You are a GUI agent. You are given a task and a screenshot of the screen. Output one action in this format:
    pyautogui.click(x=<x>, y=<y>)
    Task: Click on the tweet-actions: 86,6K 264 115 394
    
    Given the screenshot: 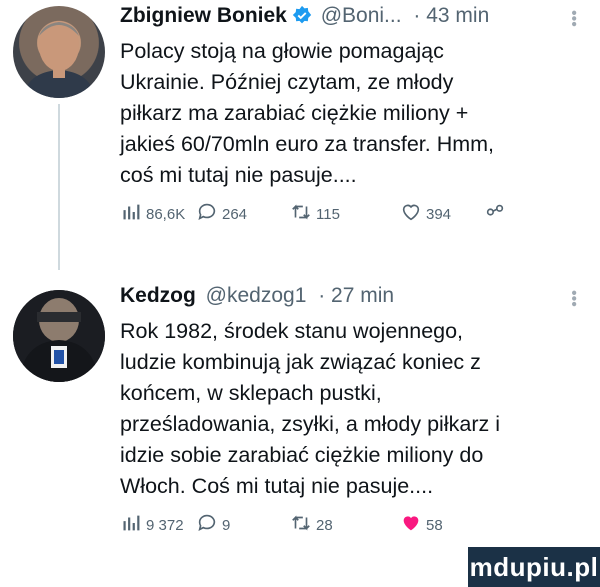 What is the action you would take?
    pyautogui.click(x=351, y=216)
    